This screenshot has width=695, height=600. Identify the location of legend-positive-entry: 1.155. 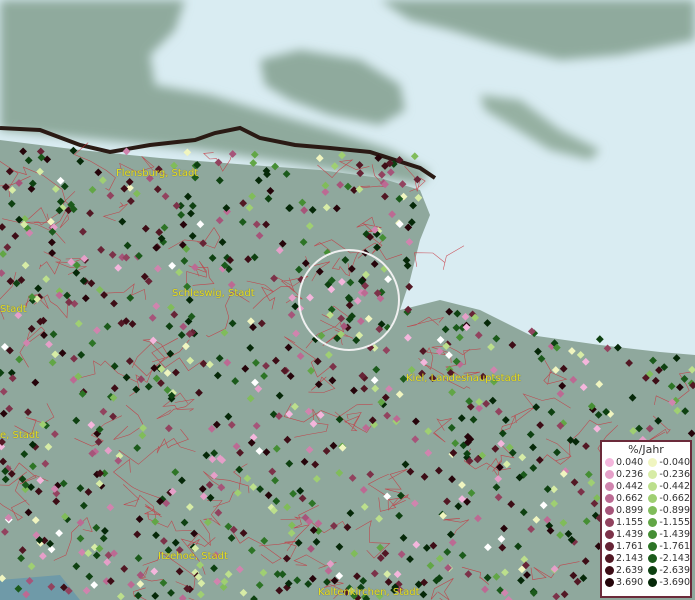
(623, 522).